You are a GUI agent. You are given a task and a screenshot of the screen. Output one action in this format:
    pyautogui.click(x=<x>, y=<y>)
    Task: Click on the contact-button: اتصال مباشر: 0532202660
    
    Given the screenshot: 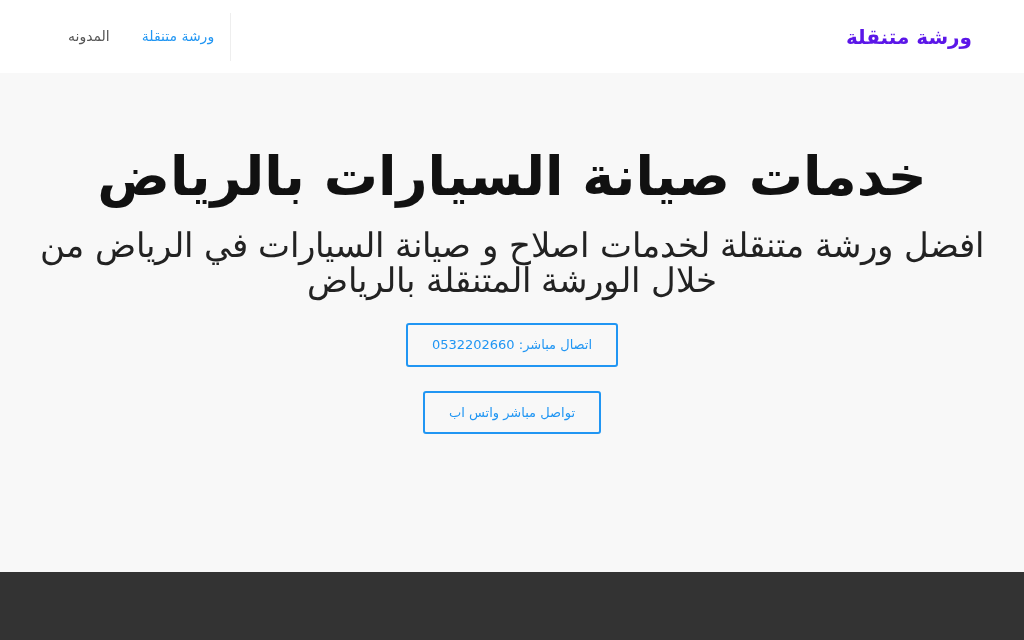 What is the action you would take?
    pyautogui.click(x=512, y=345)
    